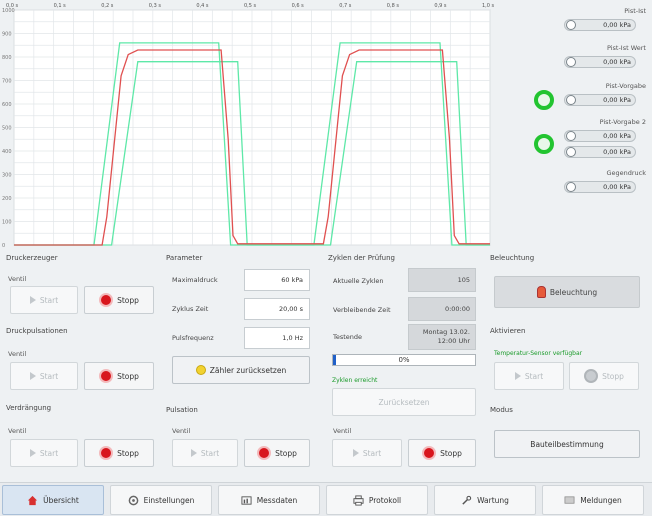 The height and width of the screenshot is (516, 652). What do you see at coordinates (534, 376) in the screenshot?
I see `extra-start-label: Start` at bounding box center [534, 376].